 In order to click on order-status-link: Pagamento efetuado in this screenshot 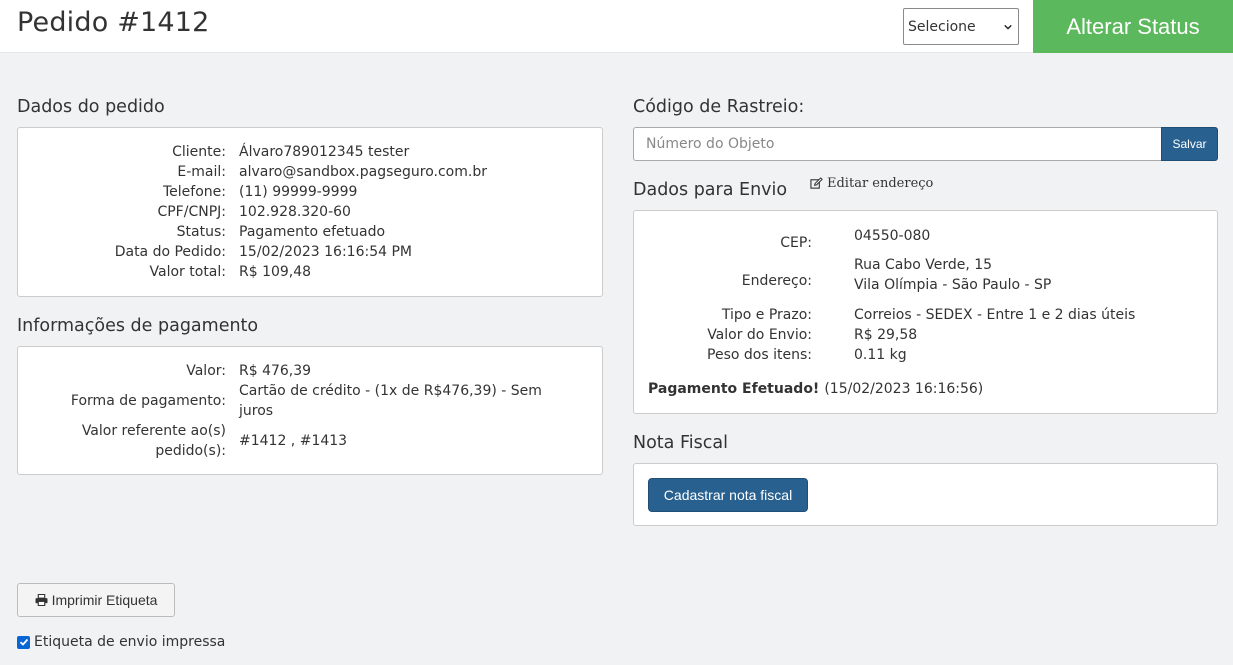, I will do `click(312, 232)`.